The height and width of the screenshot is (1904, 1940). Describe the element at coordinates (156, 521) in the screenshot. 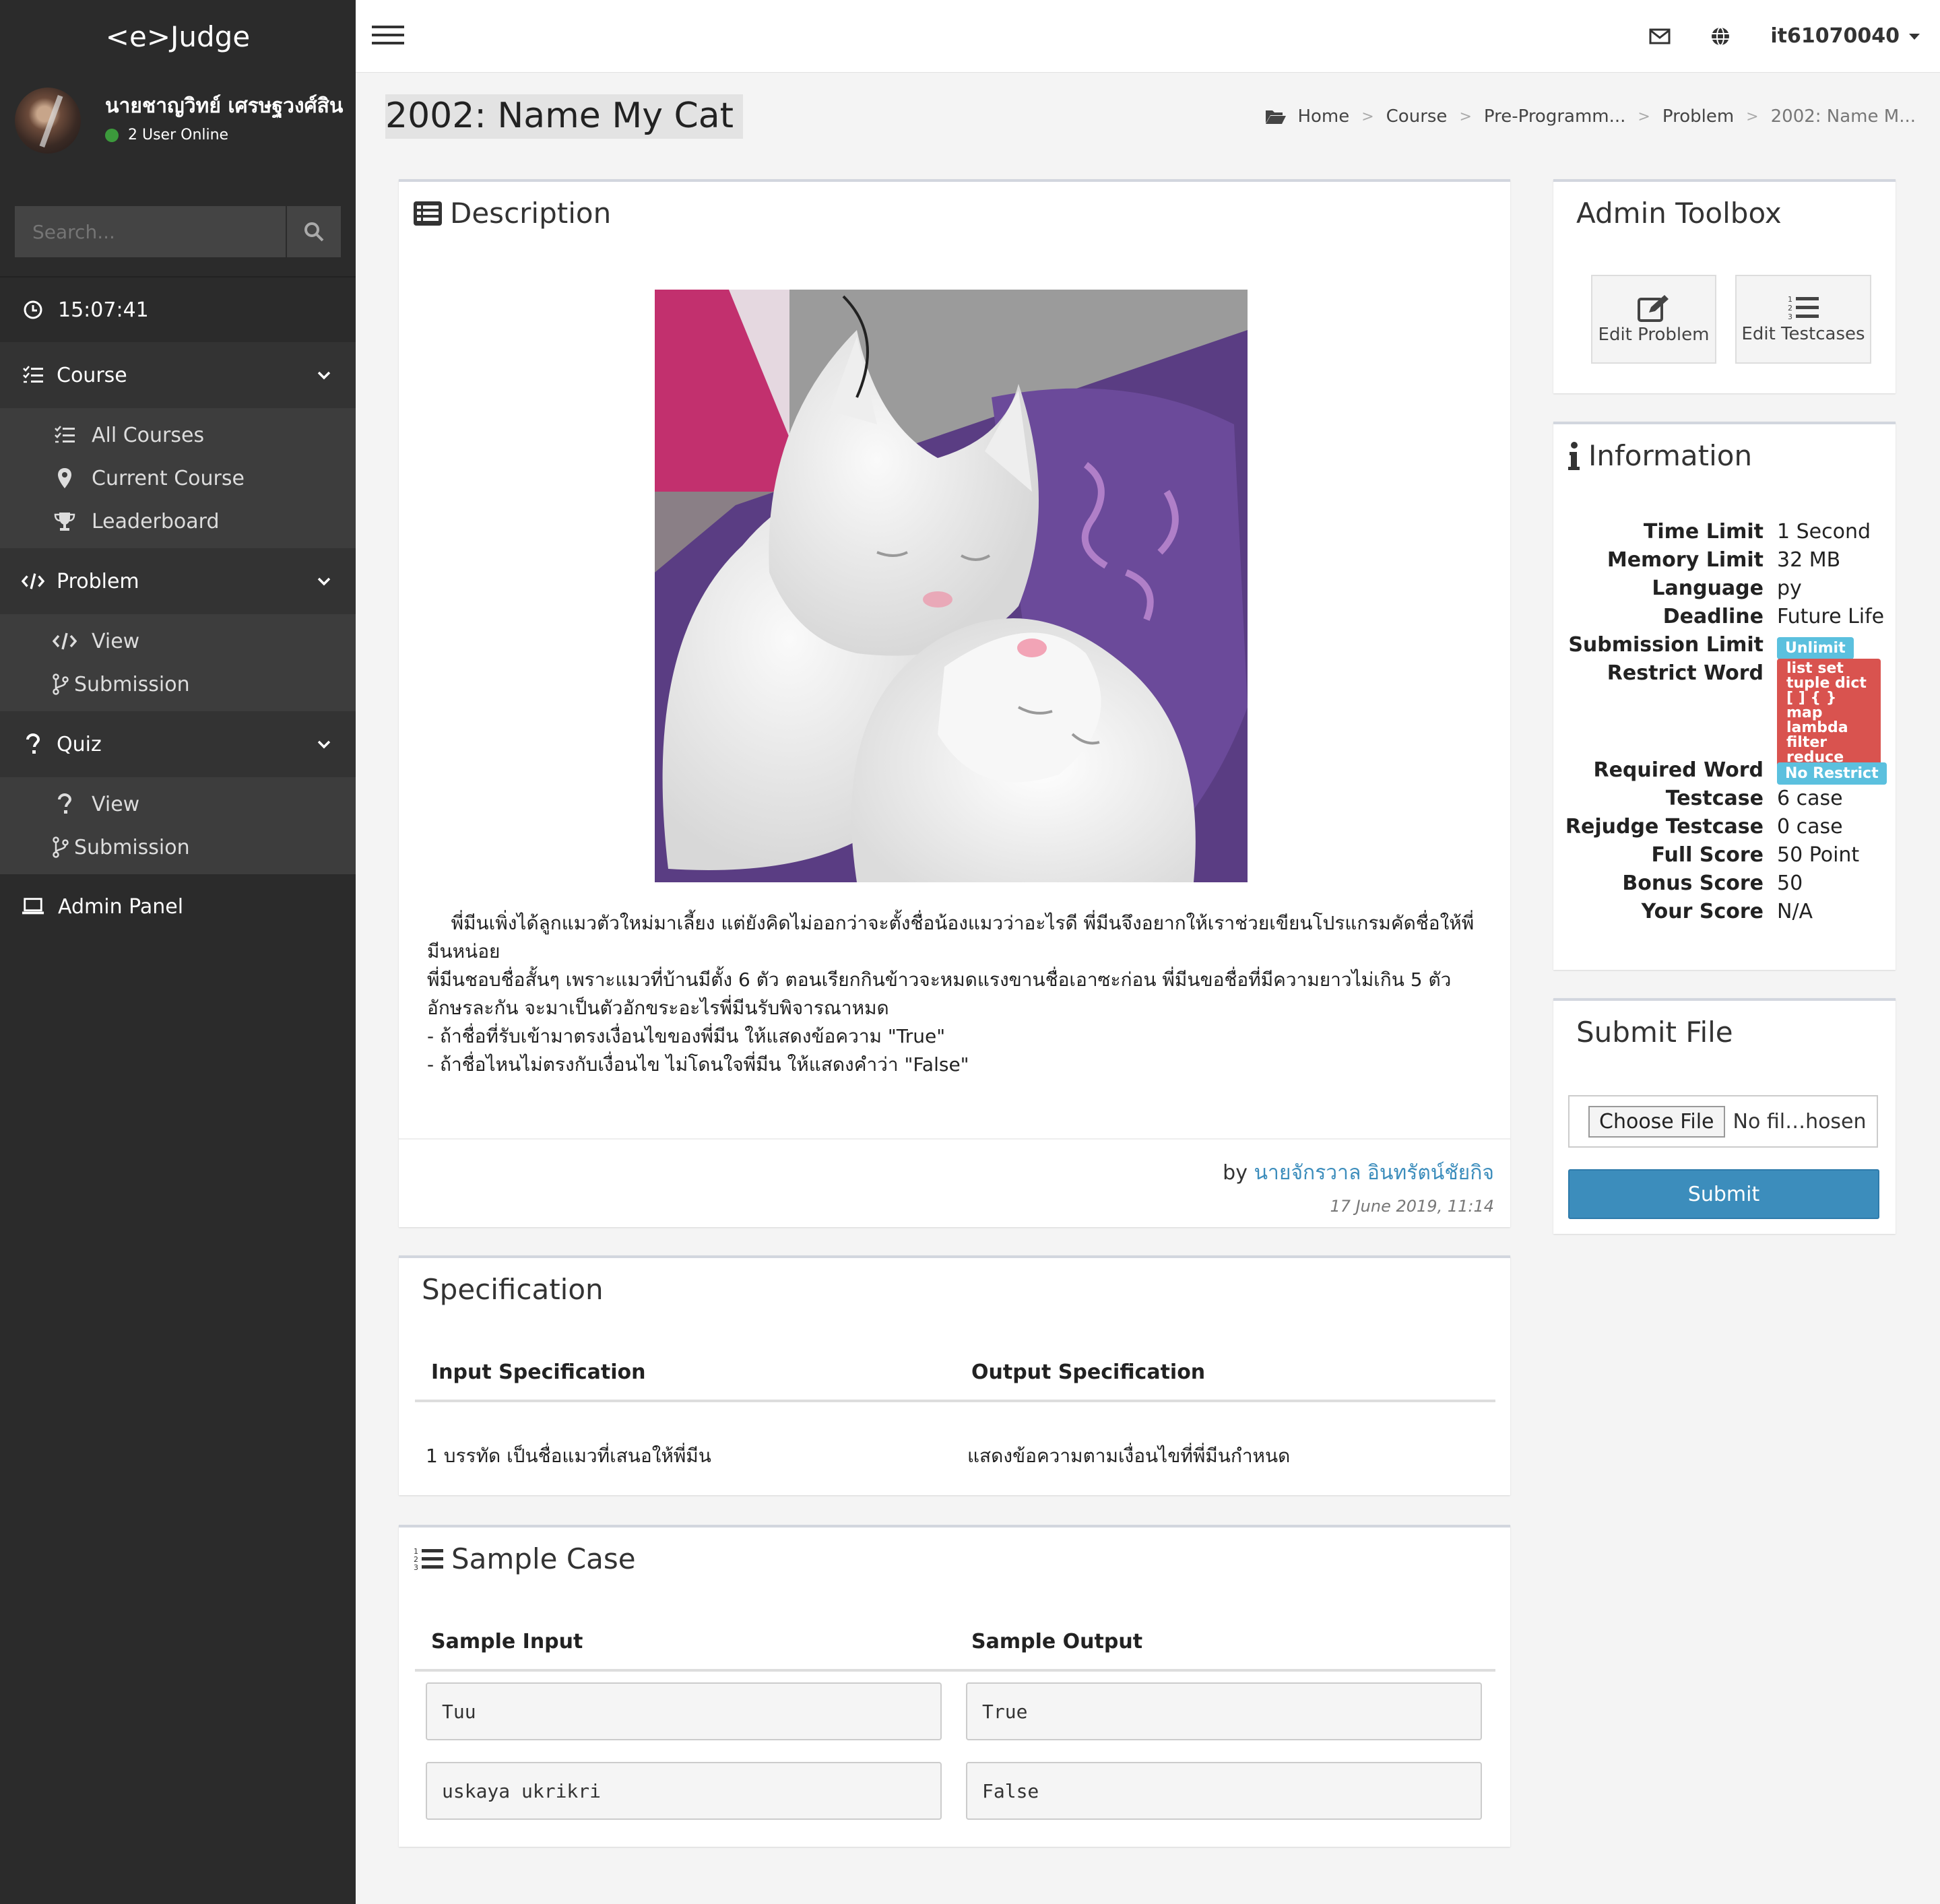

I see `sidebar-item-label: Leaderboard` at that location.